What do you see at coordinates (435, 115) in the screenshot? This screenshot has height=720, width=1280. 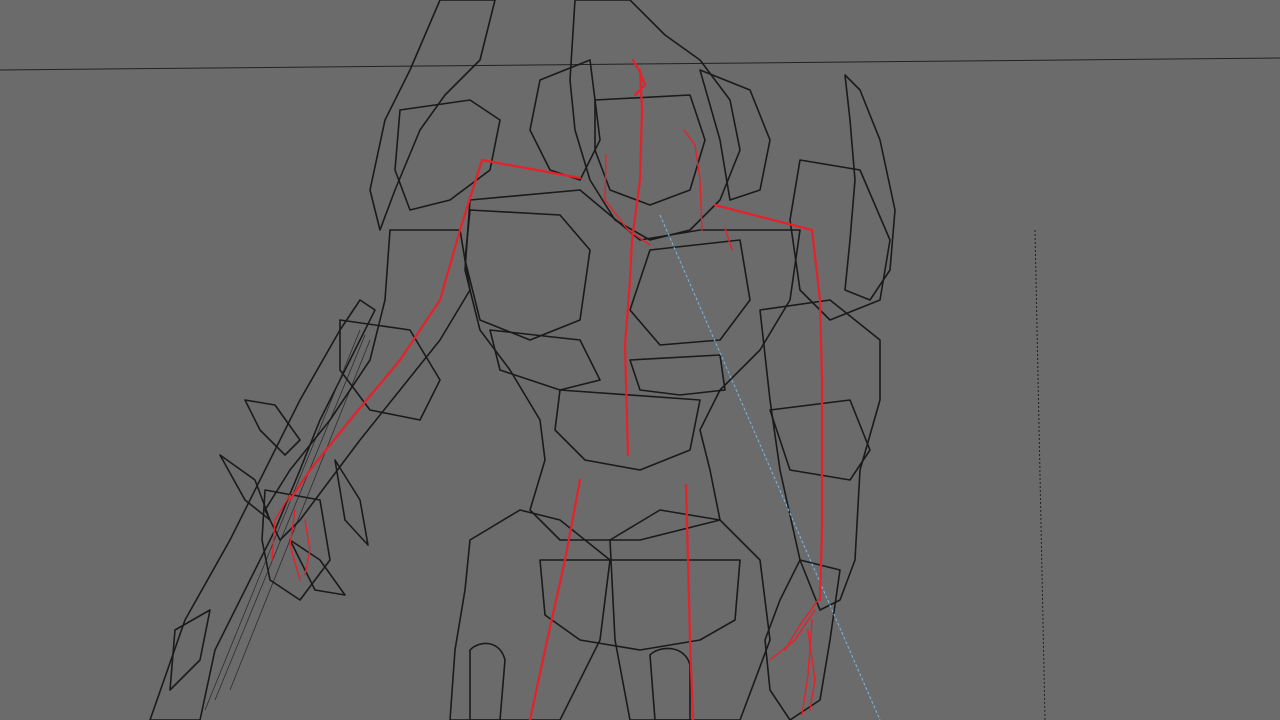 I see `left-shoulder-horn` at bounding box center [435, 115].